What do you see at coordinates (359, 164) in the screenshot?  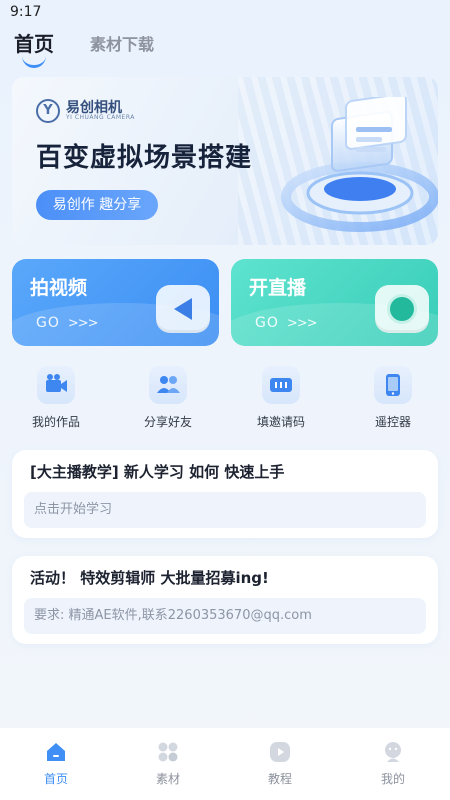 I see `virtual-scene-illustration-icon` at bounding box center [359, 164].